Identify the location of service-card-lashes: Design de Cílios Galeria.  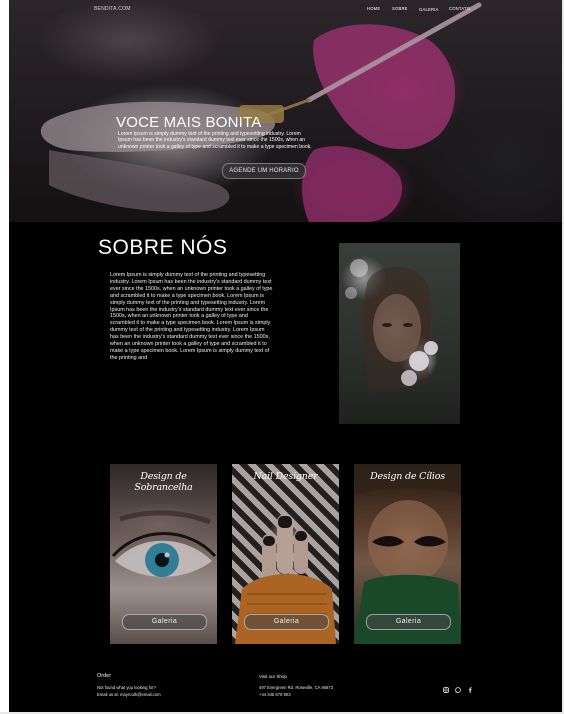
(407, 554).